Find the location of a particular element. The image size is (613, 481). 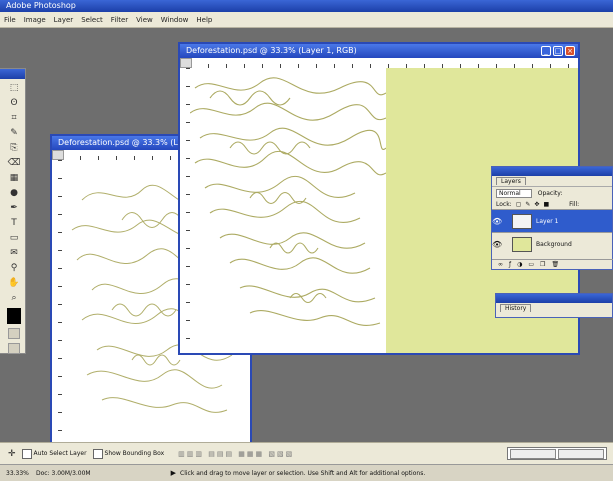

move-lock-icon: ✥ is located at coordinates (536, 204).